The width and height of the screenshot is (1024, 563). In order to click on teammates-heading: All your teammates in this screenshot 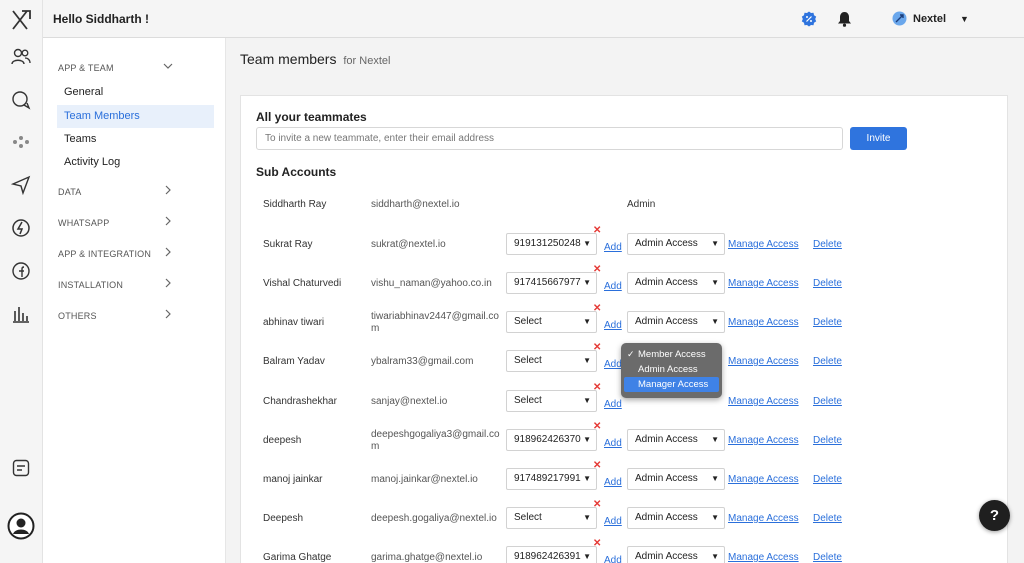, I will do `click(311, 117)`.